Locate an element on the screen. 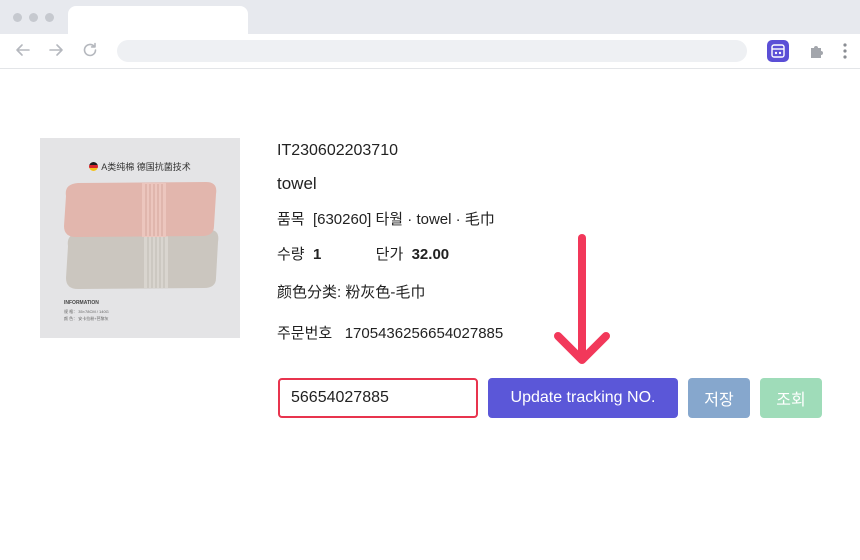  window-dot-close is located at coordinates (17, 17).